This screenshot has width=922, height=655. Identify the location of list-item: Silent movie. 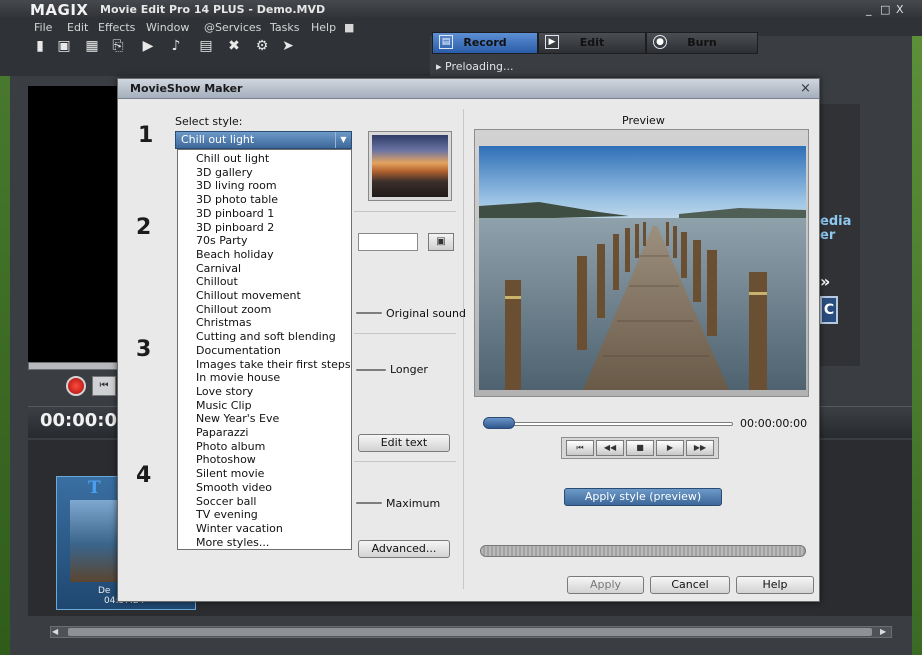
(230, 473).